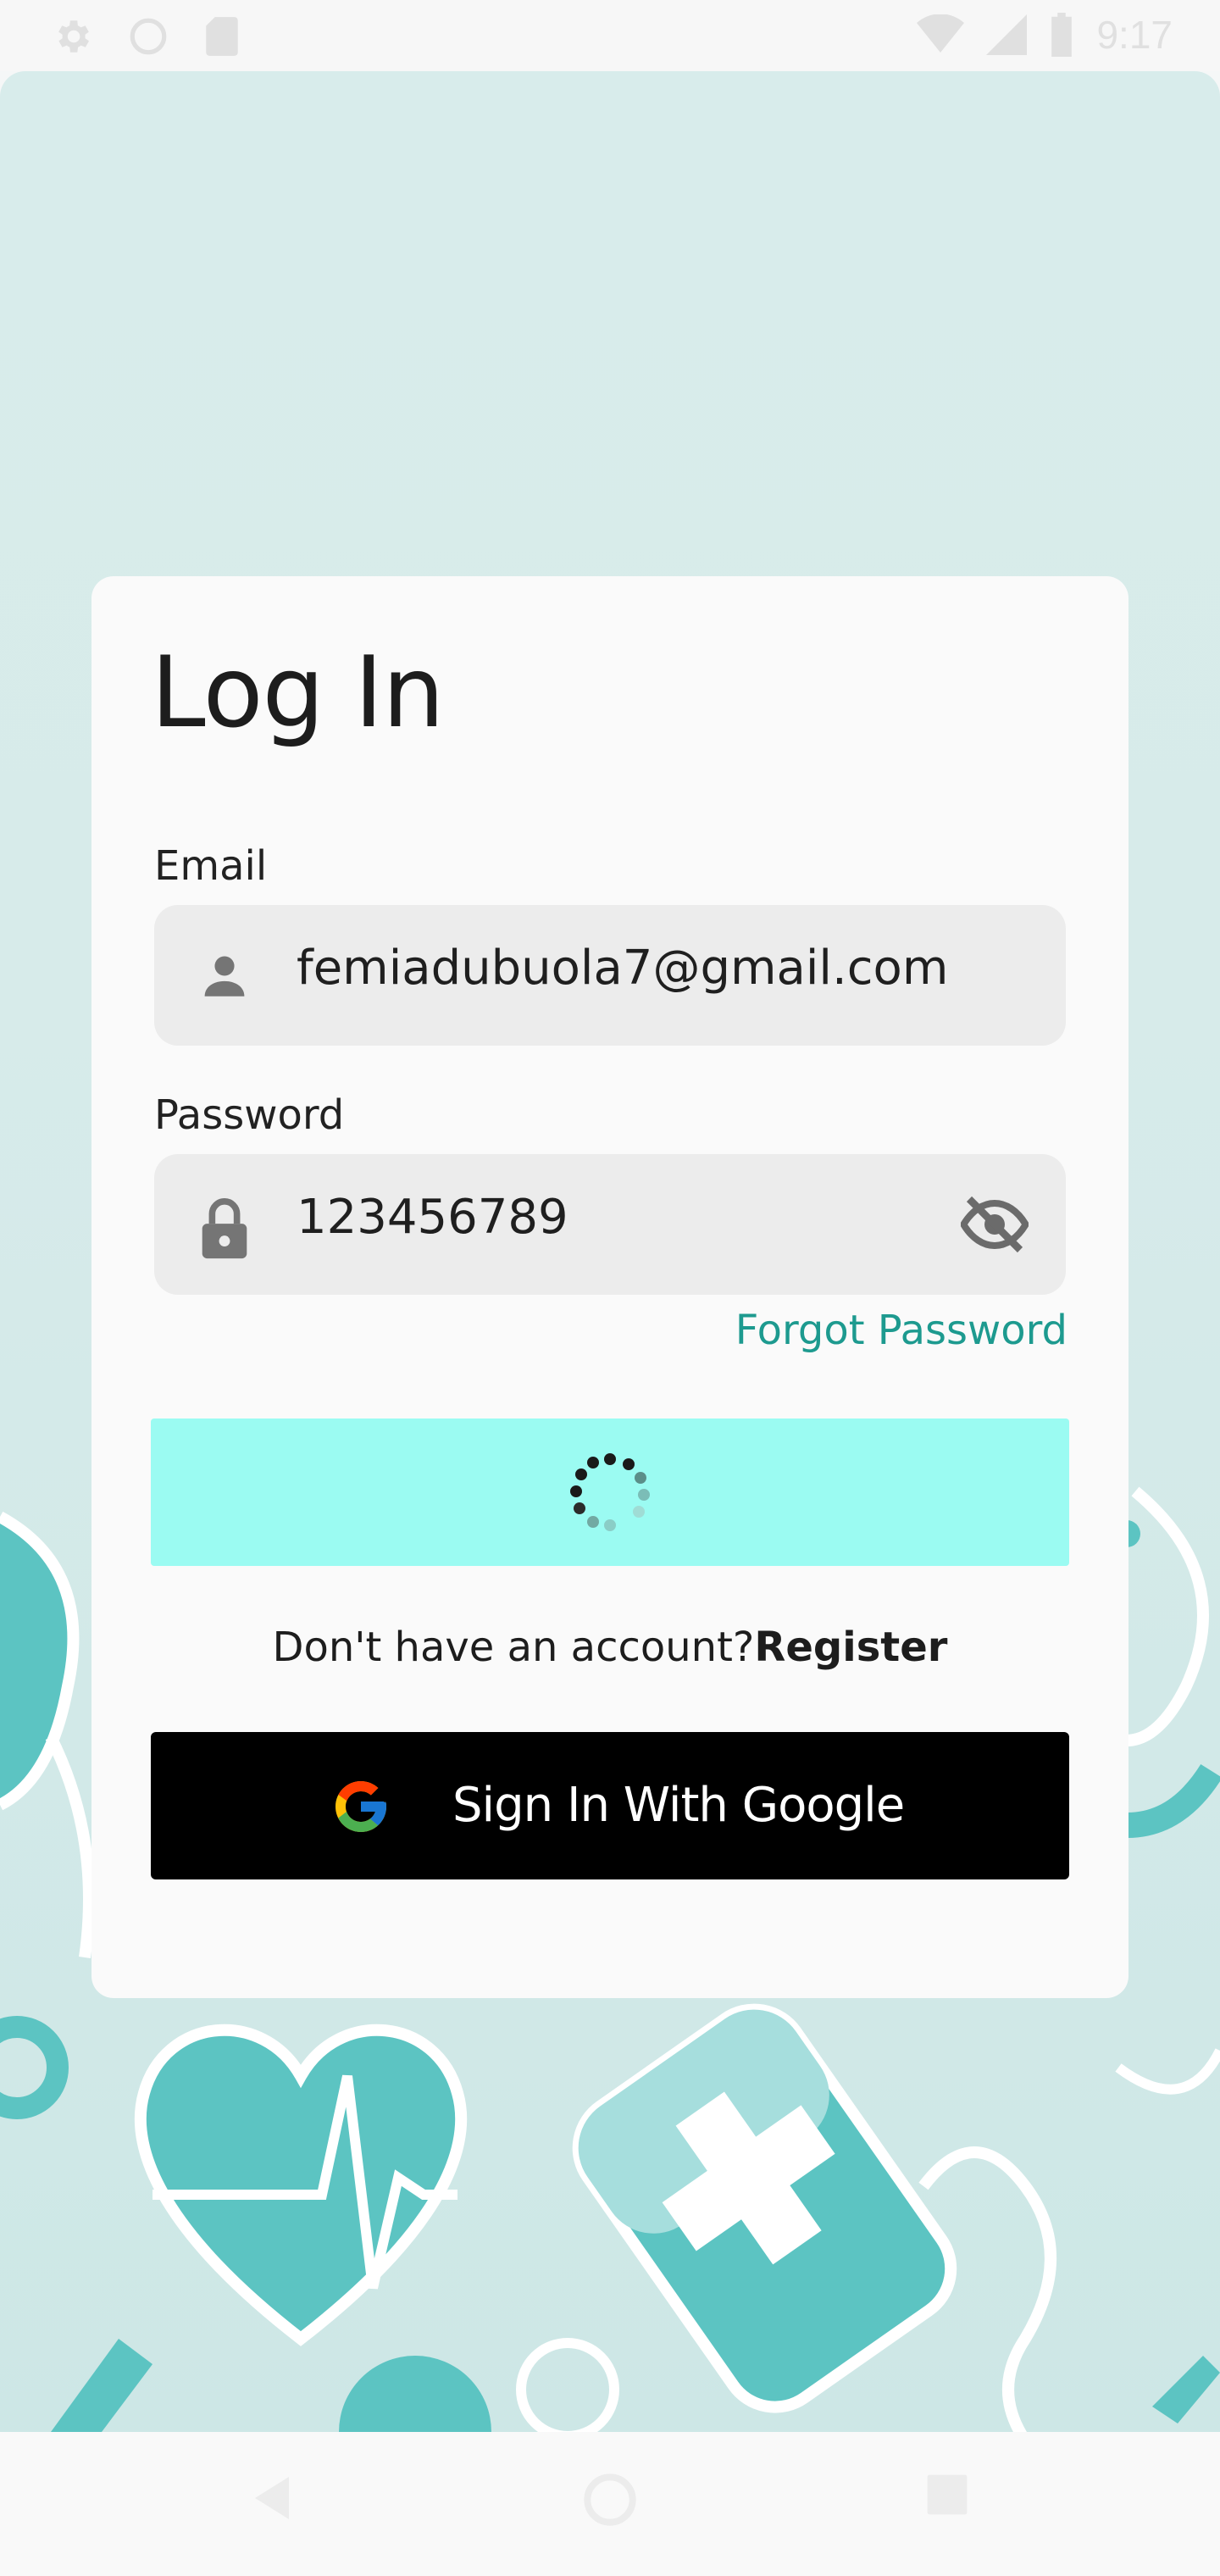  I want to click on password-field, so click(610, 1224).